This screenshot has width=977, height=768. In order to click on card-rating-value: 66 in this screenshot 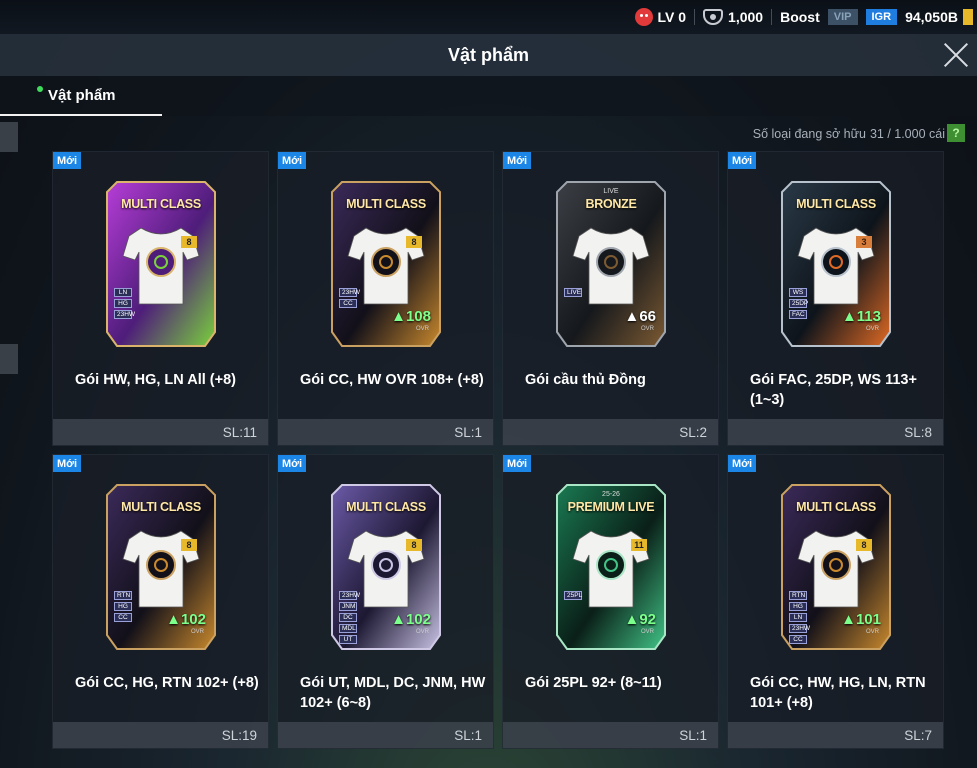, I will do `click(647, 316)`.